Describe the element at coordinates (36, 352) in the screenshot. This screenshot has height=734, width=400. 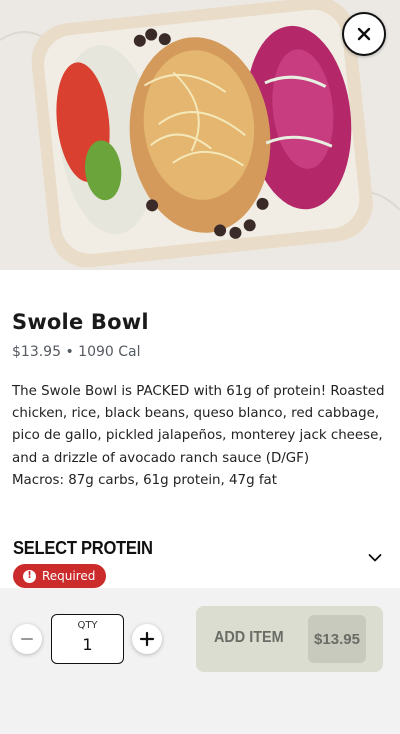
I see `product-price: $13.95` at that location.